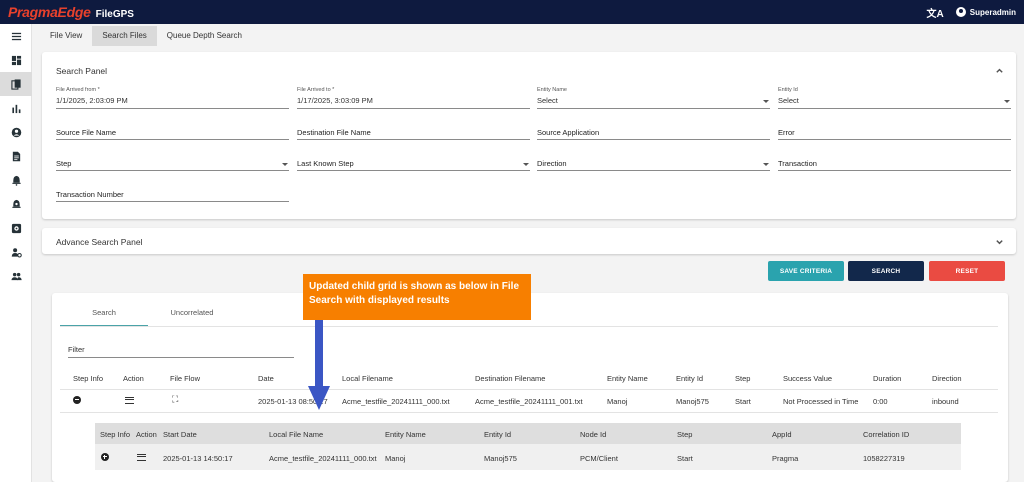 This screenshot has width=1024, height=482. I want to click on sidebar, so click(16, 253).